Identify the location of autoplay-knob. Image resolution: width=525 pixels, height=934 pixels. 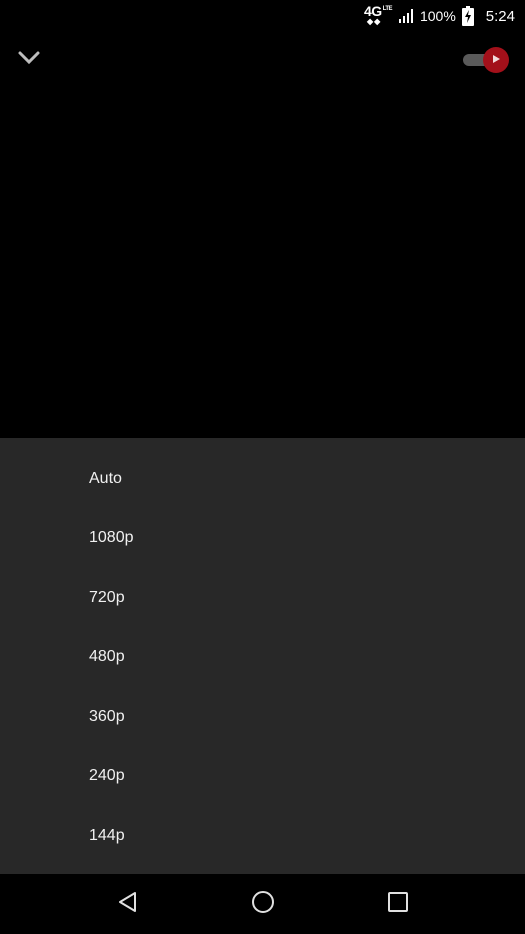
(496, 60).